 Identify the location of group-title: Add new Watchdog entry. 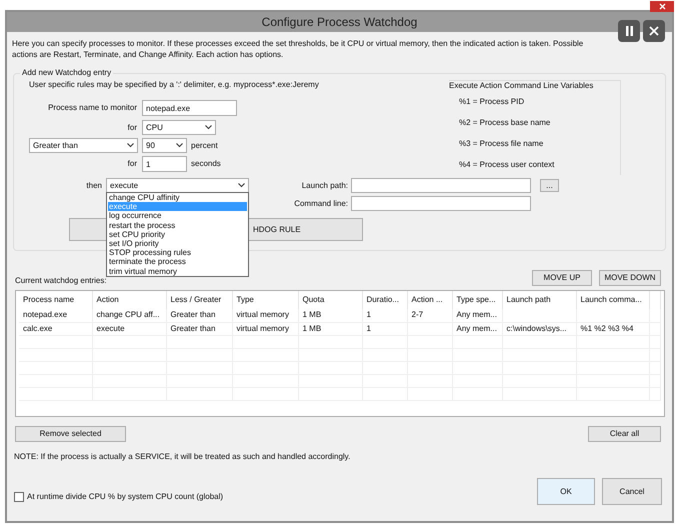
(67, 72).